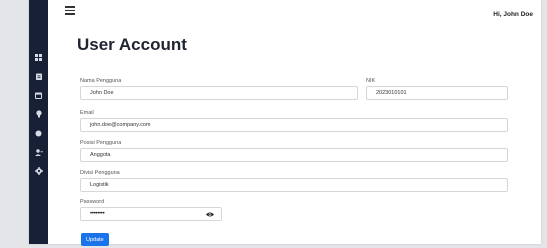 The image size is (547, 248). Describe the element at coordinates (219, 93) in the screenshot. I see `nama-input: John Doe` at that location.